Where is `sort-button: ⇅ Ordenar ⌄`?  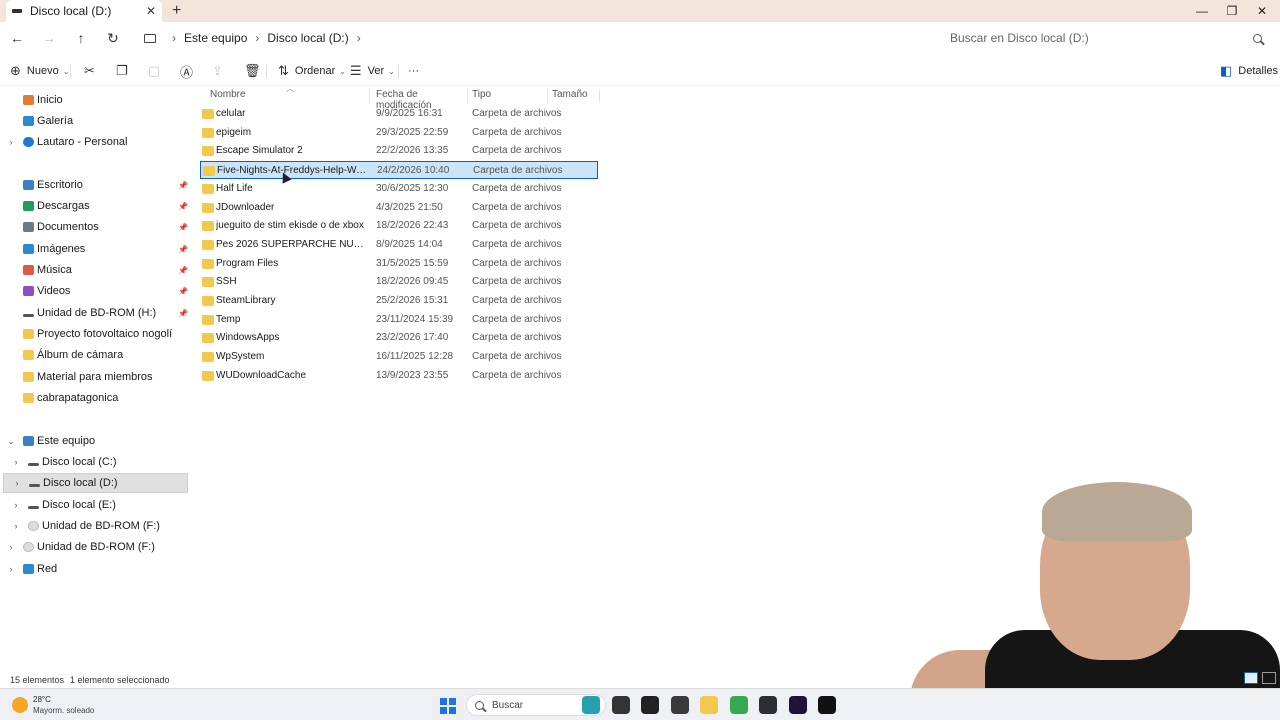 sort-button: ⇅ Ordenar ⌄ is located at coordinates (312, 71).